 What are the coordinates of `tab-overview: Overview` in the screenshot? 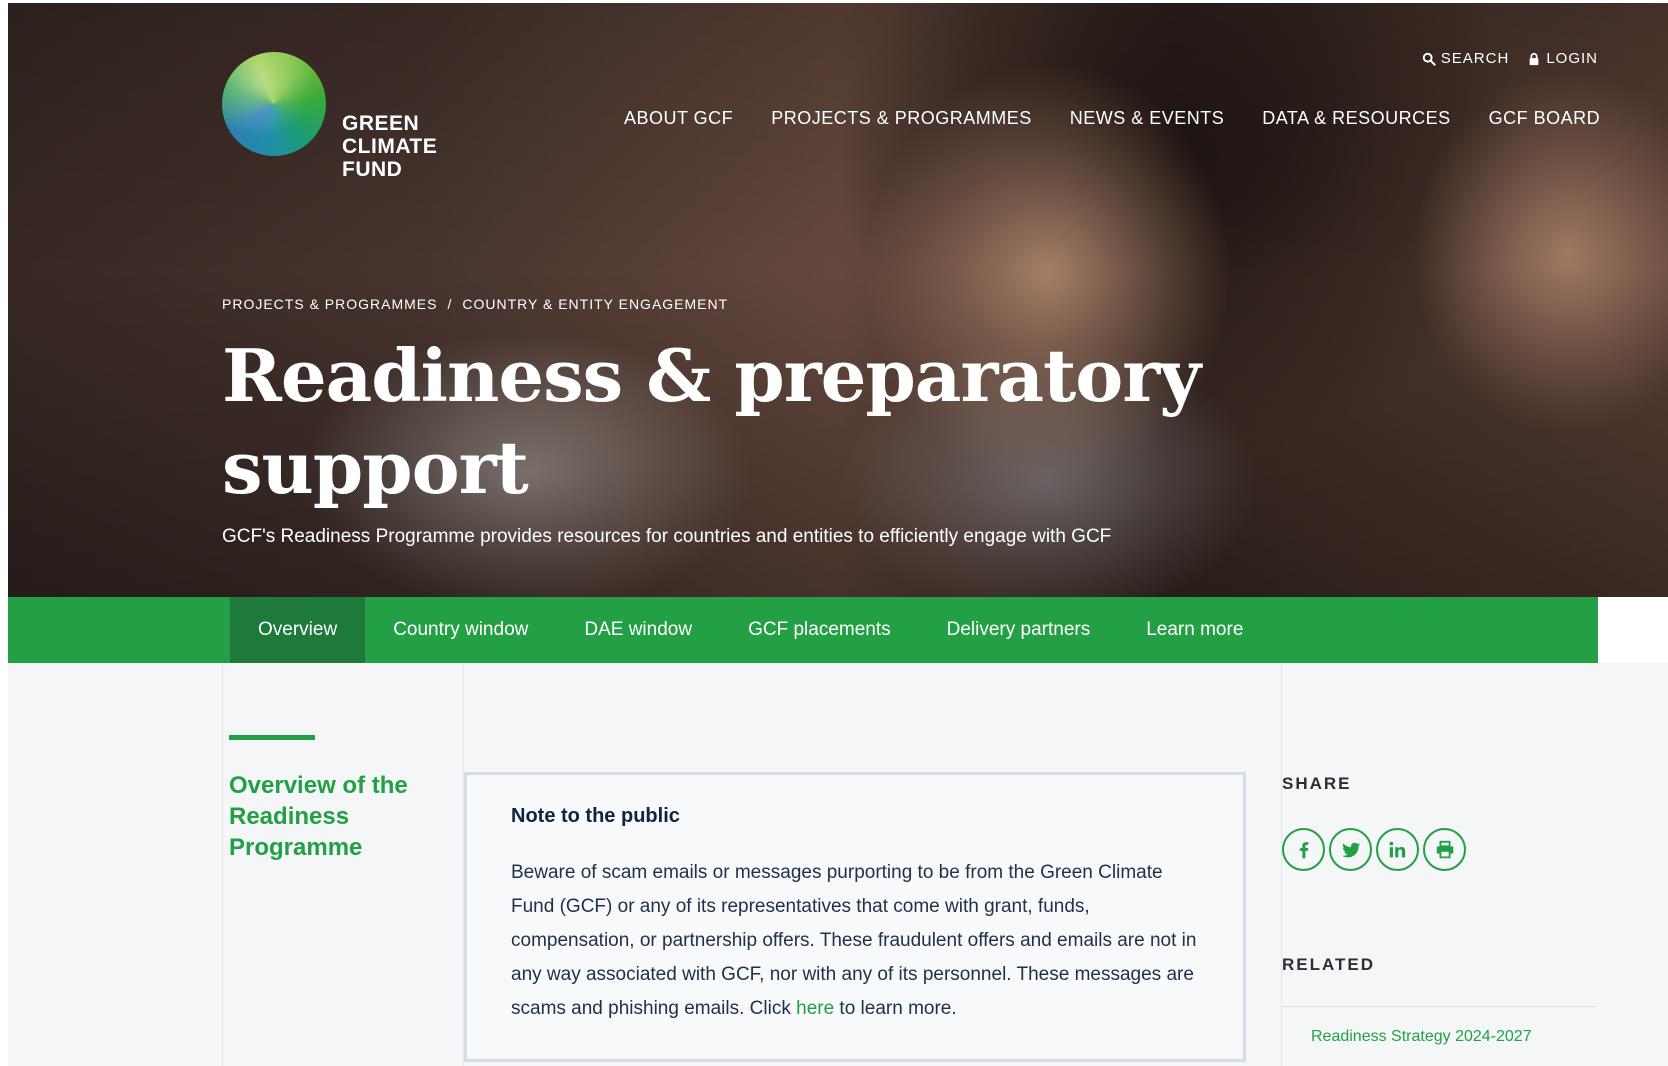 It's located at (298, 630).